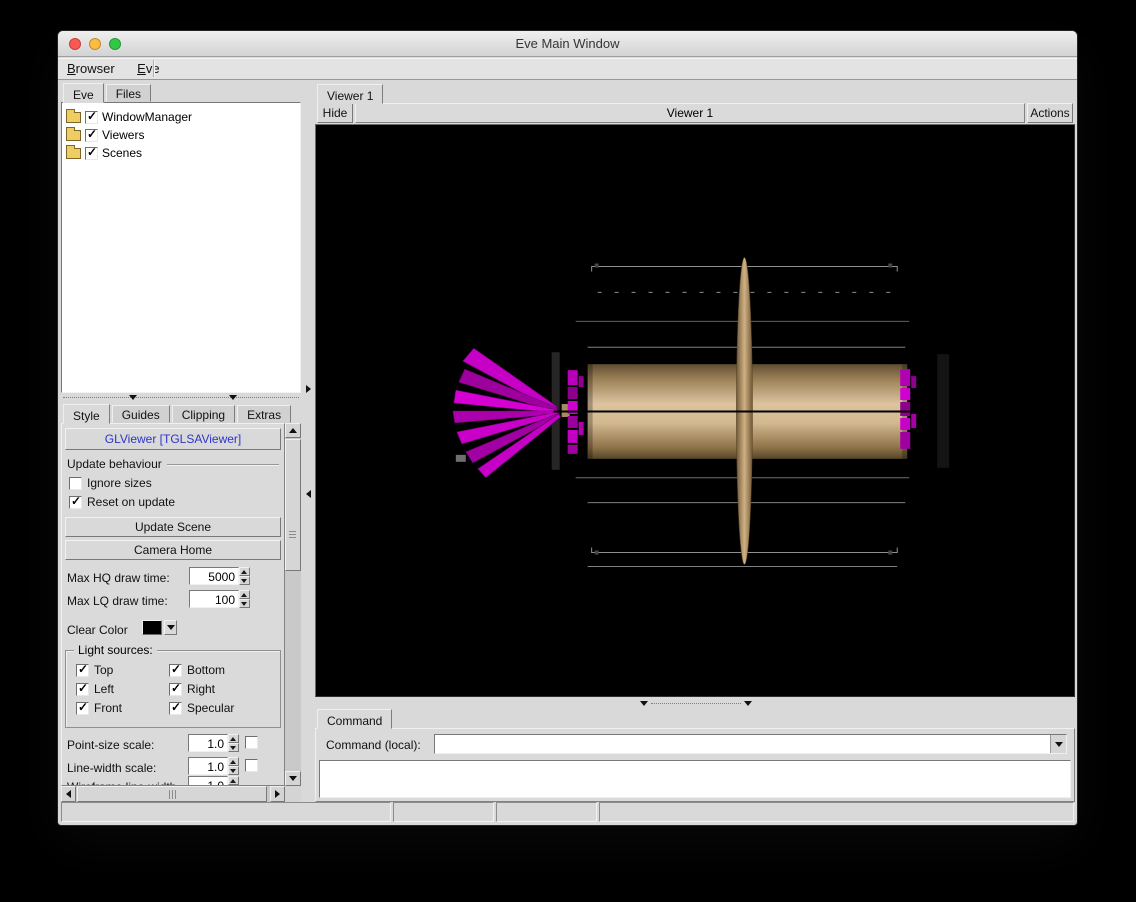  I want to click on tab-guides: Guides, so click(140, 414).